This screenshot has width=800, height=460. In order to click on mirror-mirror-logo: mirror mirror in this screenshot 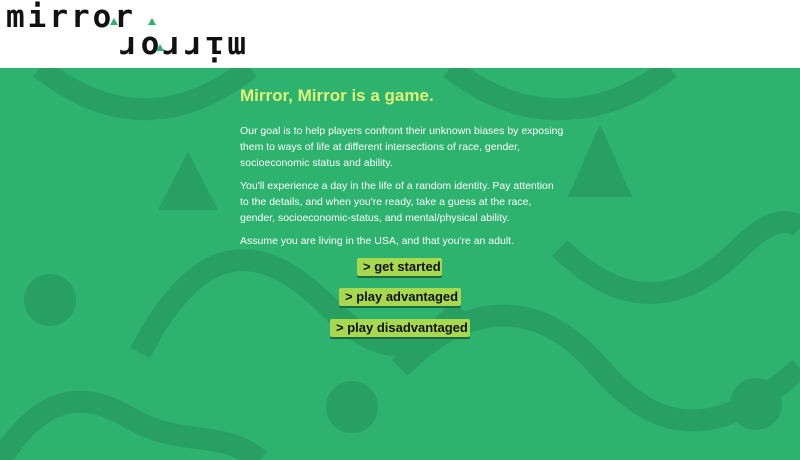, I will do `click(126, 33)`.